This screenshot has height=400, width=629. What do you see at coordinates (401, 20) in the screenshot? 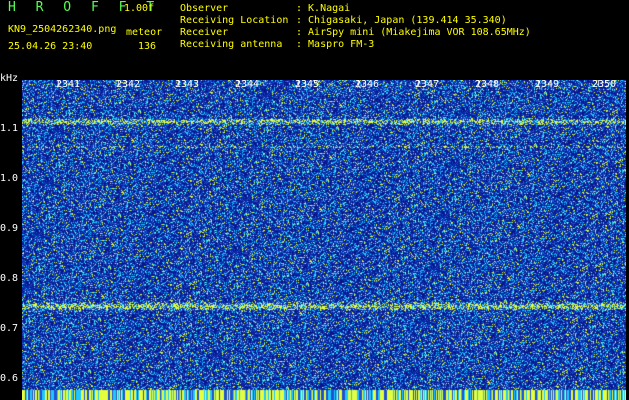
I see `location-value: : Chigasaki, Japan (139.414 35.340)` at bounding box center [401, 20].